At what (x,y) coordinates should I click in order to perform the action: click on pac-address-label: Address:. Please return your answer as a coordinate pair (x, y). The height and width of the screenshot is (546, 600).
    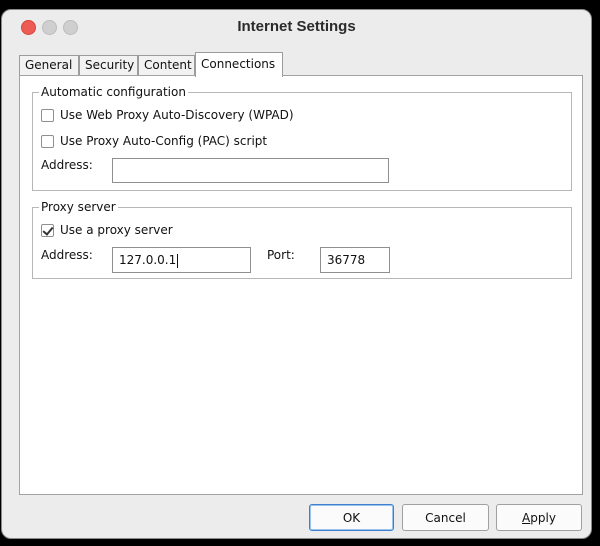
    Looking at the image, I should click on (67, 165).